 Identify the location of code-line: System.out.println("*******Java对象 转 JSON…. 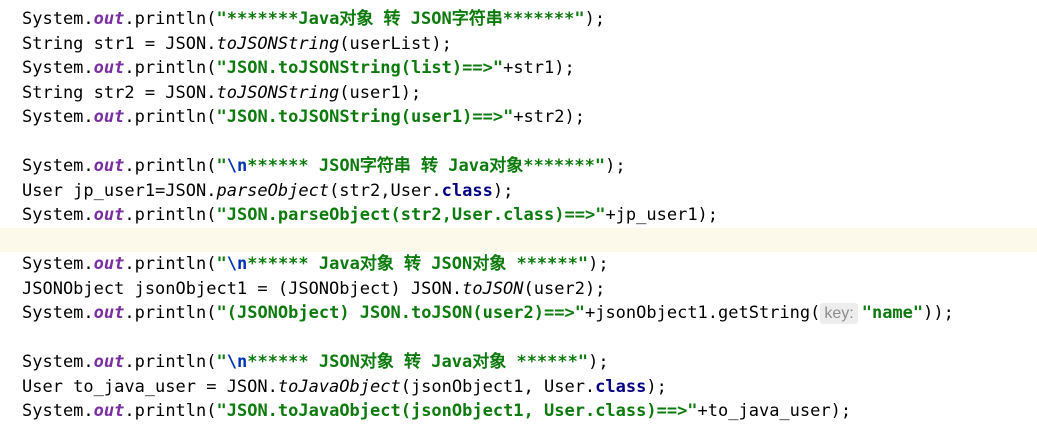
(518, 19).